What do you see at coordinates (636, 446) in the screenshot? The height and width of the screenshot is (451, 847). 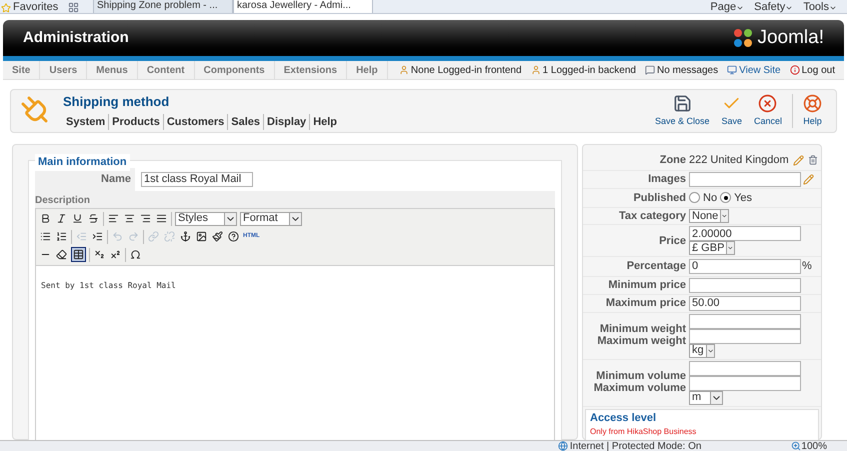 I see `security-zone: Internet | Protected Mode: On` at bounding box center [636, 446].